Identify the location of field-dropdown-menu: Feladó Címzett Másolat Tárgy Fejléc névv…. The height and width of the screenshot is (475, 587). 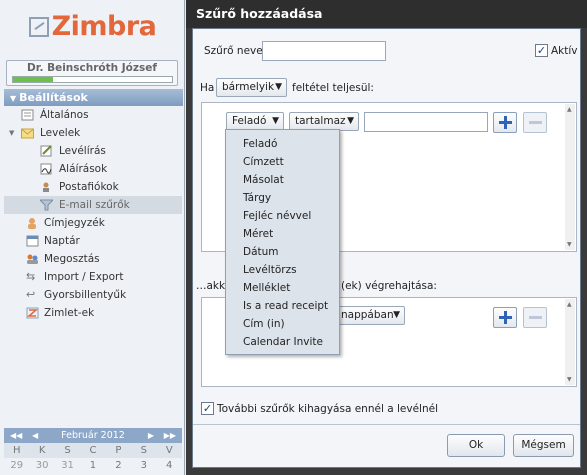
(282, 242).